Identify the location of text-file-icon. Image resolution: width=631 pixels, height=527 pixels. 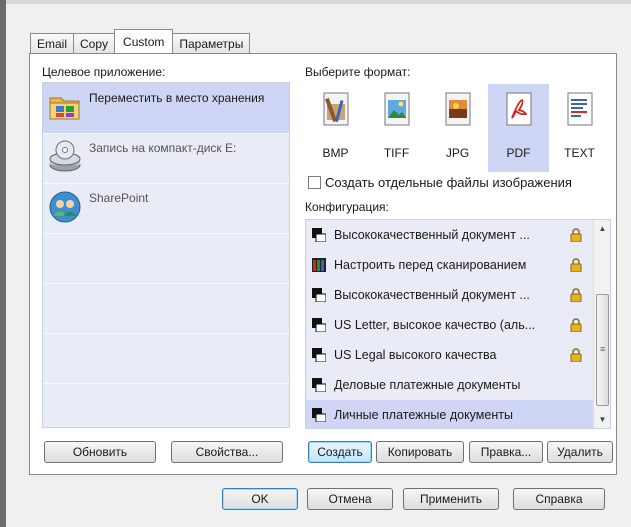
(580, 110).